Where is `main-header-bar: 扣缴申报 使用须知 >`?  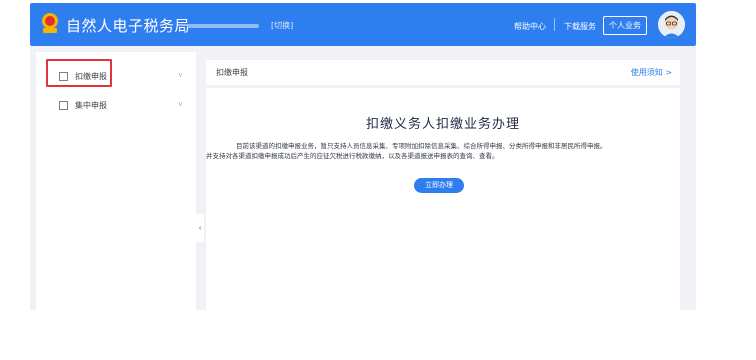
main-header-bar: 扣缴申报 使用须知 > is located at coordinates (443, 72).